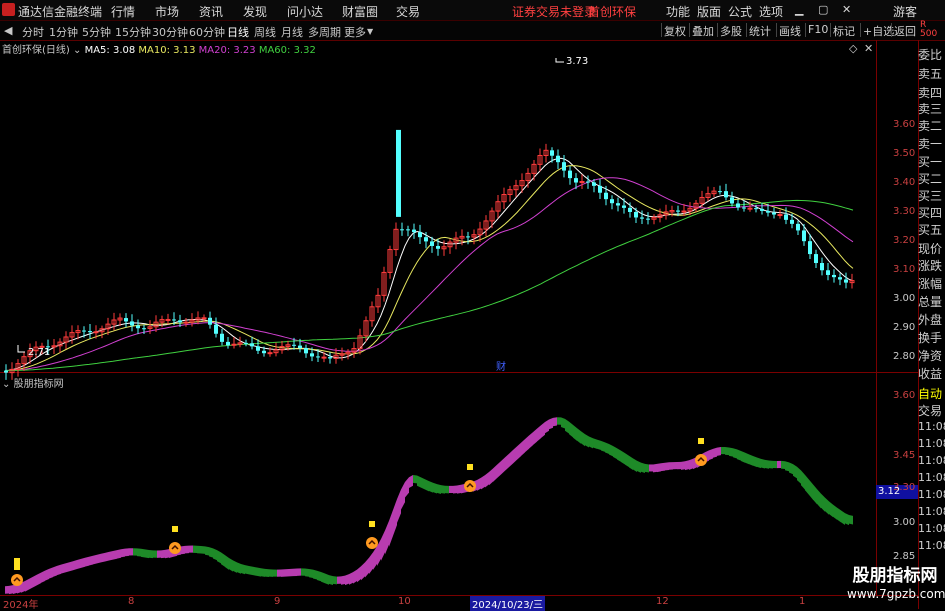  What do you see at coordinates (931, 410) in the screenshot?
I see `rp-trade: 交易` at bounding box center [931, 410].